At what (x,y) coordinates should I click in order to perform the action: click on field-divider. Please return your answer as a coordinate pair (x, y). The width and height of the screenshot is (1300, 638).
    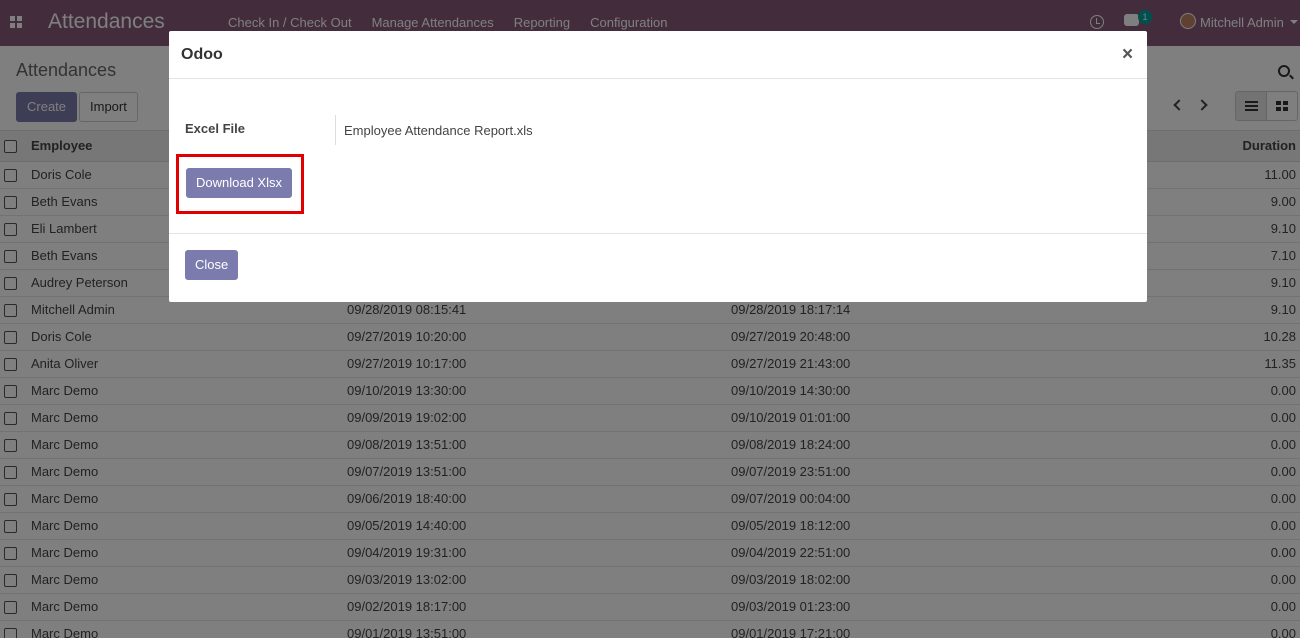
    Looking at the image, I should click on (335, 130).